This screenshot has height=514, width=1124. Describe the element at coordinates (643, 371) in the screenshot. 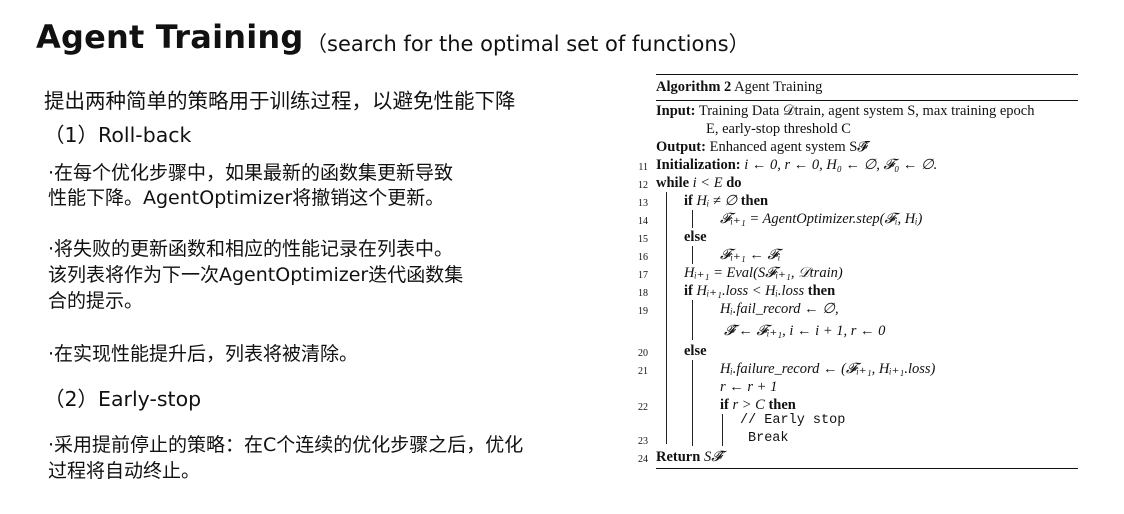

I see `line-number: 21` at that location.